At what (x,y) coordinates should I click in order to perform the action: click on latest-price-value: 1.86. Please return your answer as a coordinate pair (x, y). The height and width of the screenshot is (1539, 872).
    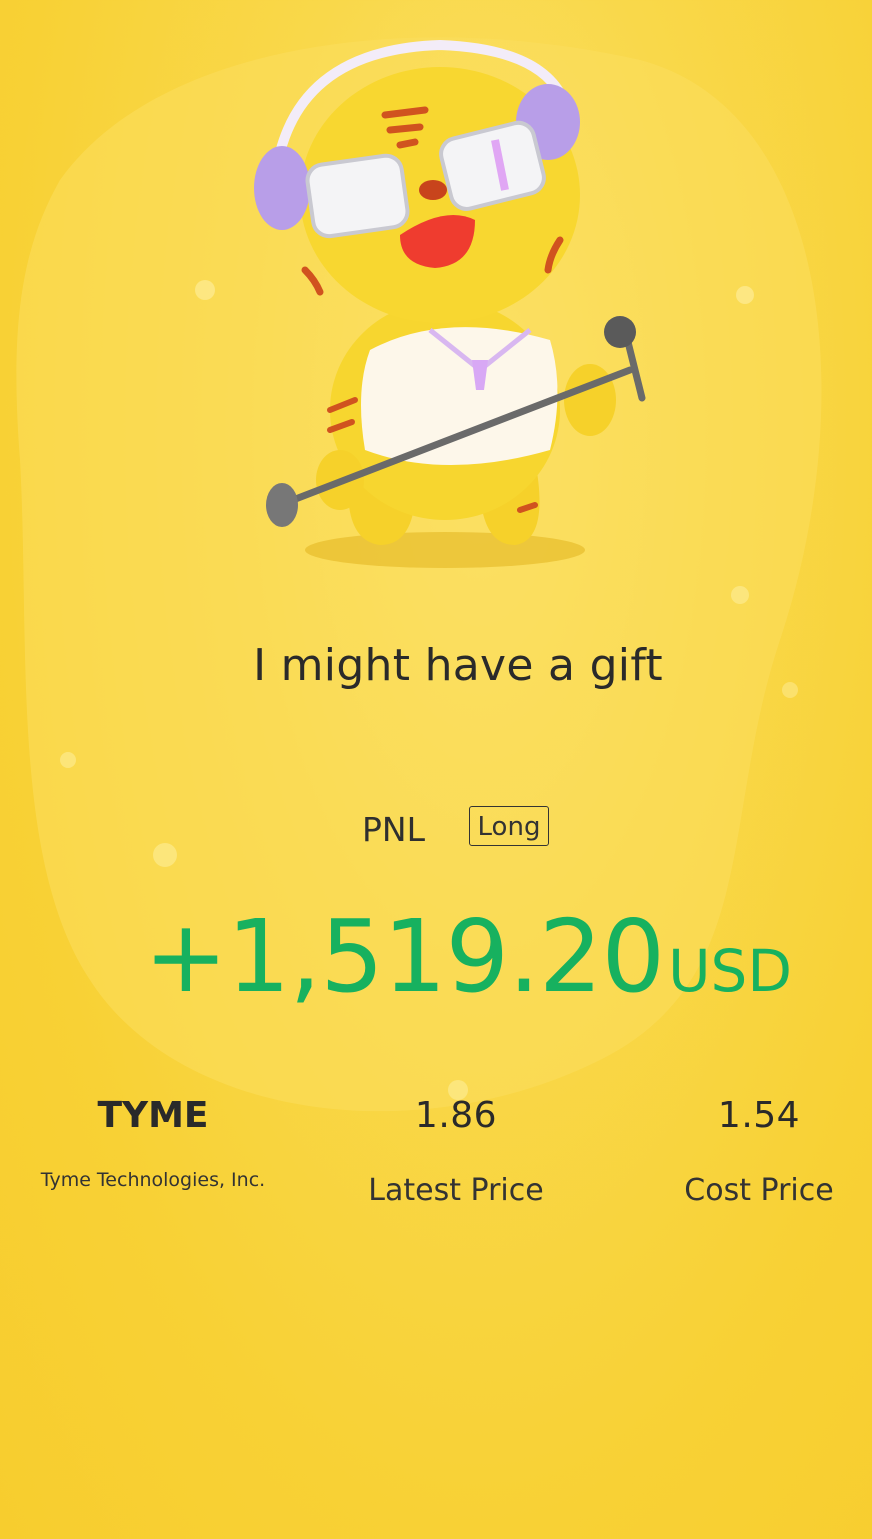
    Looking at the image, I should click on (456, 1115).